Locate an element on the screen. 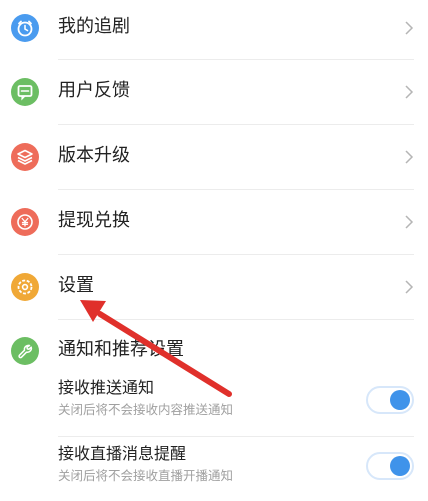  push-notification-toggle is located at coordinates (390, 400).